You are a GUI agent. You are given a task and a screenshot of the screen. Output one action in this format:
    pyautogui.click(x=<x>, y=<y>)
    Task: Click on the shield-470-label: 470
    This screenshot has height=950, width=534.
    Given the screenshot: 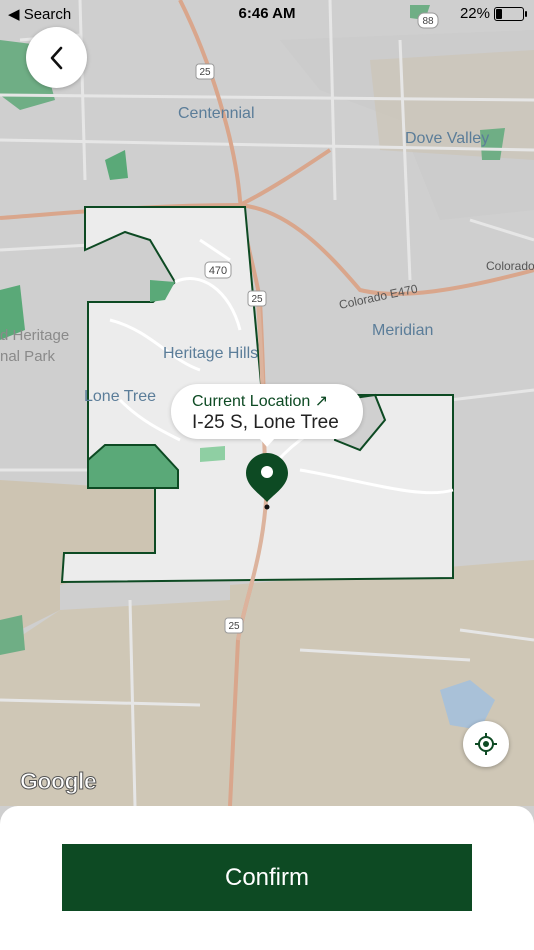 What is the action you would take?
    pyautogui.click(x=218, y=271)
    